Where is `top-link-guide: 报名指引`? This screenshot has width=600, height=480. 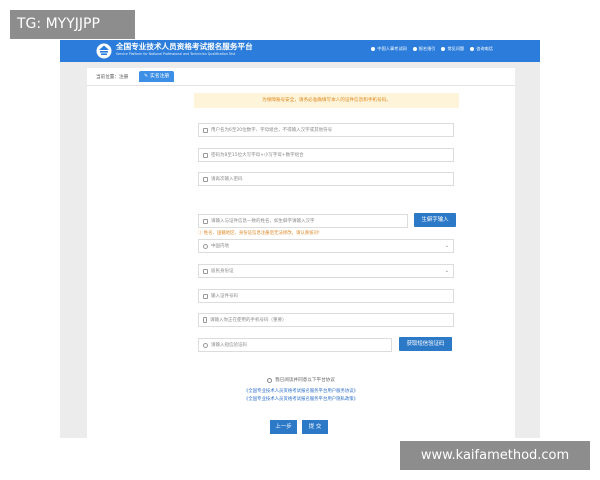
top-link-guide: 报名指引 is located at coordinates (424, 49).